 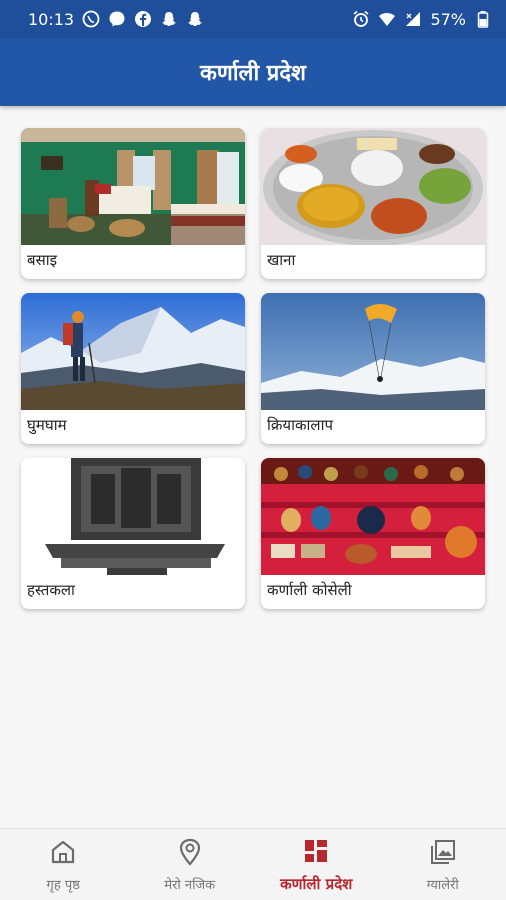 I want to click on page-title: कर्णाली प्रदेश, so click(x=253, y=73).